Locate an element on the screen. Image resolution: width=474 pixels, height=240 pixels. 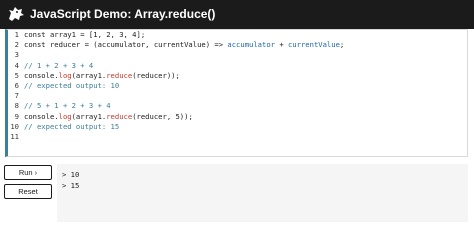
code-comment: // expected output: 10 is located at coordinates (72, 85).